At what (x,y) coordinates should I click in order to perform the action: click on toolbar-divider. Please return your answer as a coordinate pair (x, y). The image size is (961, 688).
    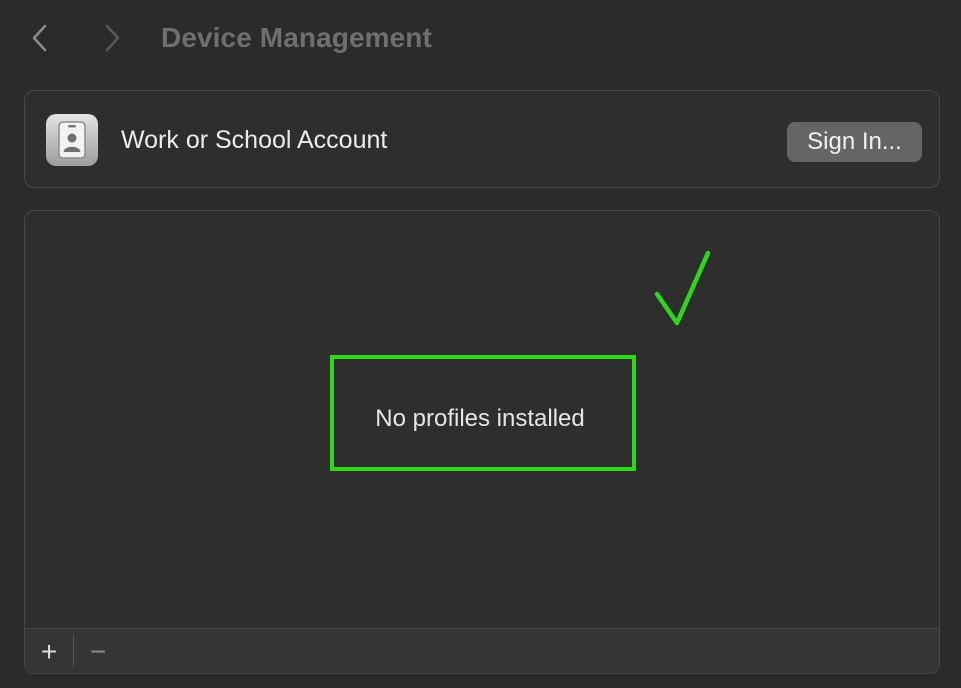
    Looking at the image, I should click on (73, 651).